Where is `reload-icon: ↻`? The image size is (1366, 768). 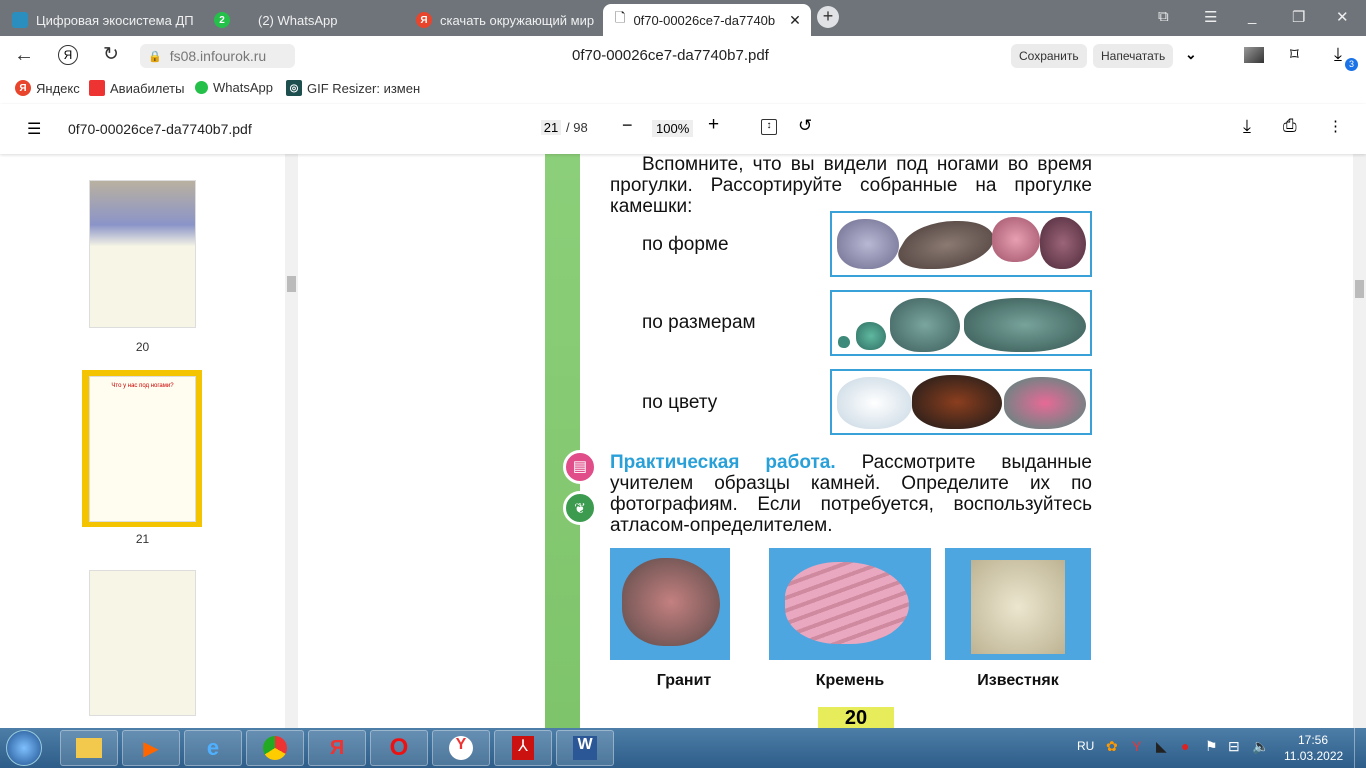
reload-icon: ↻ is located at coordinates (111, 54).